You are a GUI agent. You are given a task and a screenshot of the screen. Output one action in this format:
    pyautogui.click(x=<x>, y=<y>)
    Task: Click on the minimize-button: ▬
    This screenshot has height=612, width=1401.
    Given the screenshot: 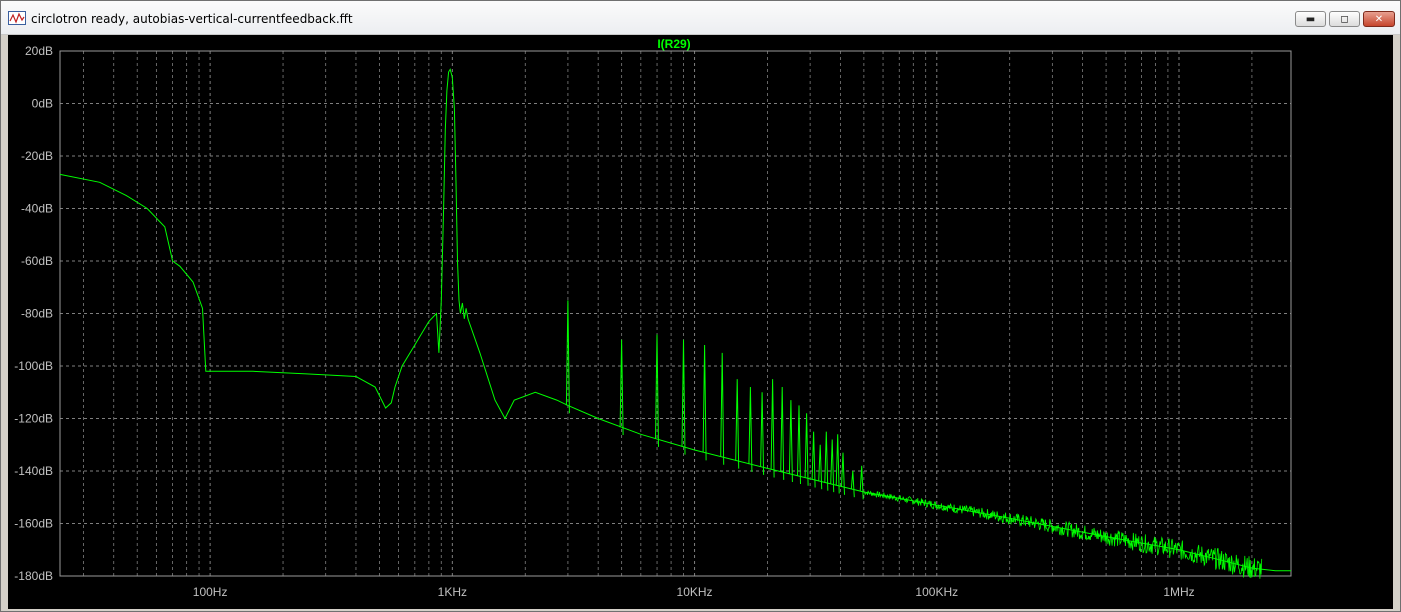 What is the action you would take?
    pyautogui.click(x=1310, y=19)
    